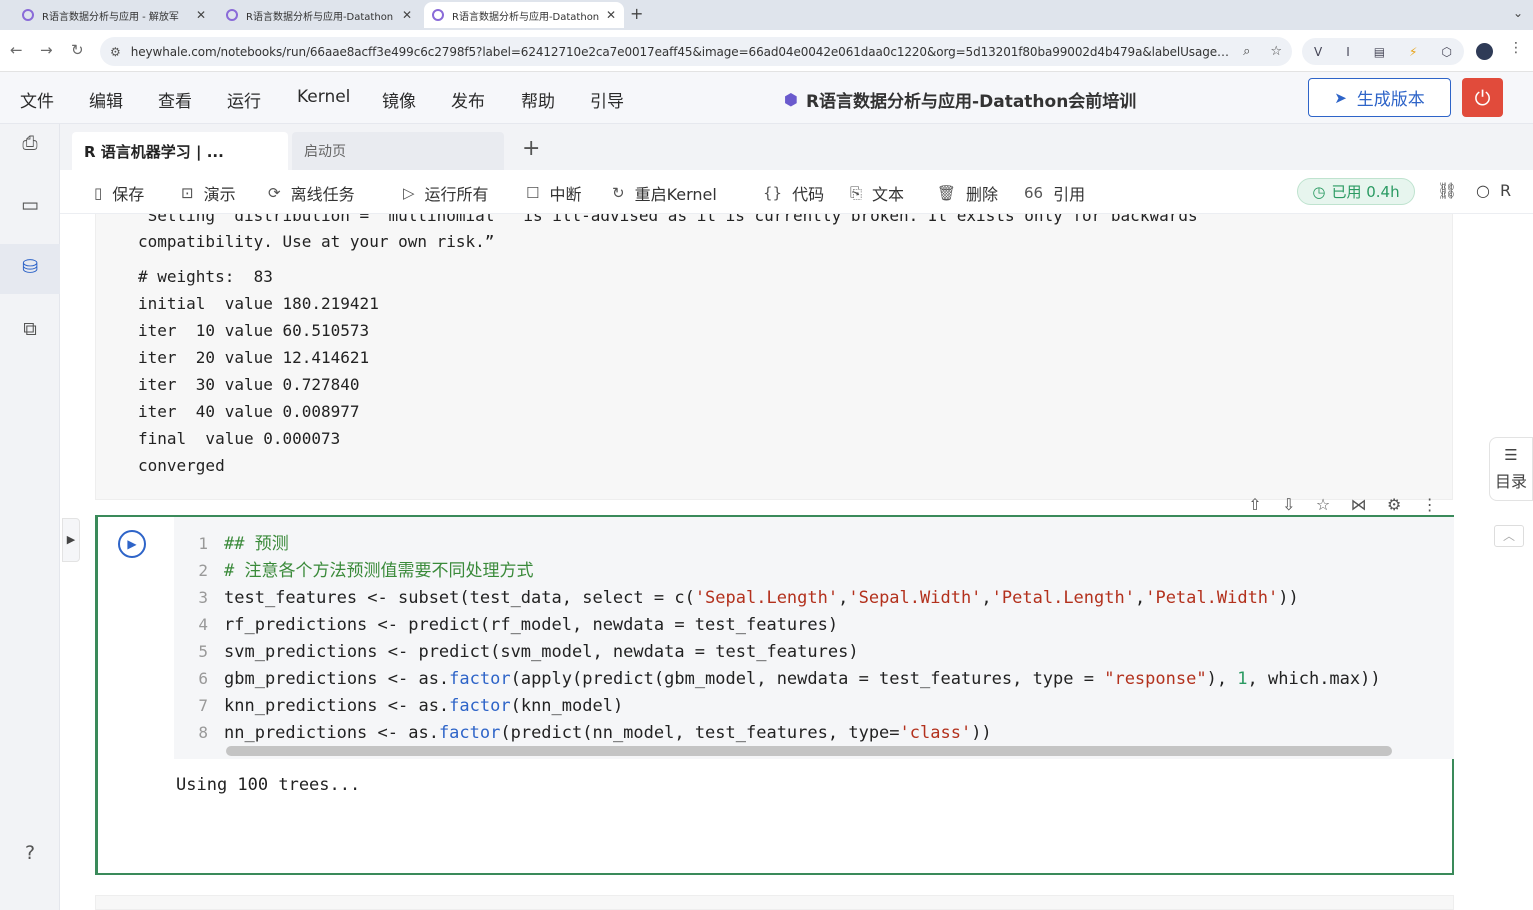 Image resolution: width=1533 pixels, height=910 pixels. I want to click on output-line: final value 0.000073, so click(239, 438).